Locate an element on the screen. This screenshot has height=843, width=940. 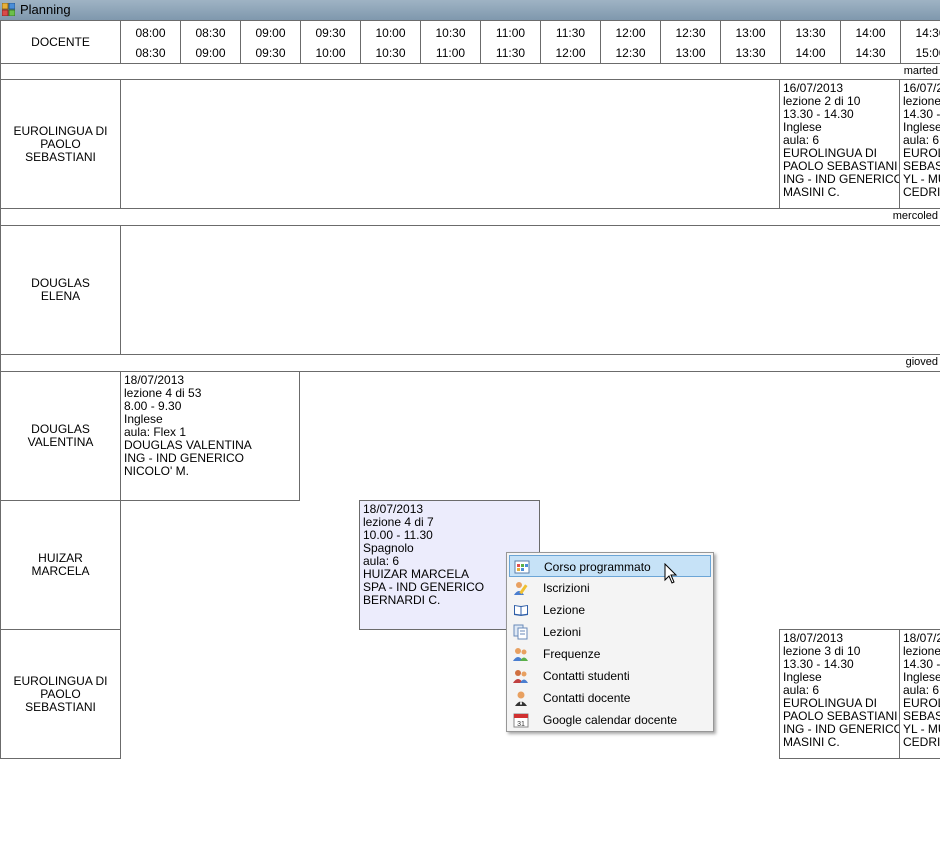
time-slot-header: 08:30 09:00 is located at coordinates (210, 42).